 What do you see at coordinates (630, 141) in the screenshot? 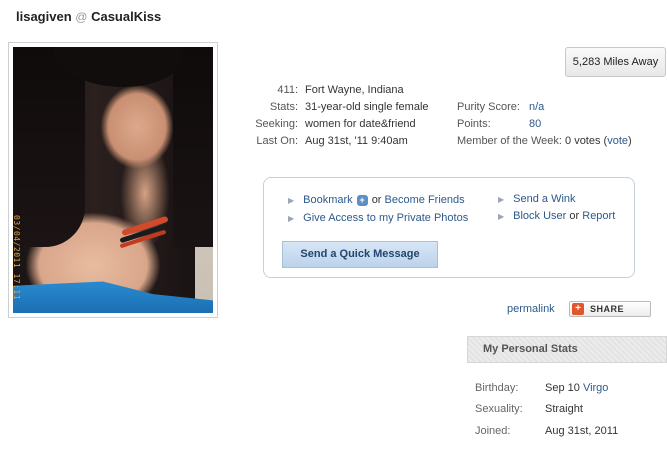
I see `motw-close: )` at bounding box center [630, 141].